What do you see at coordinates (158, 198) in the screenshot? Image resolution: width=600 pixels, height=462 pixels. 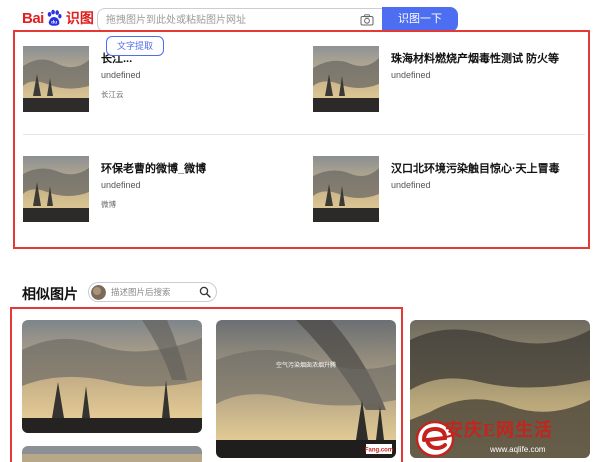 I see `result-card: 环保老曹的微博_微博 undefined 微博` at bounding box center [158, 198].